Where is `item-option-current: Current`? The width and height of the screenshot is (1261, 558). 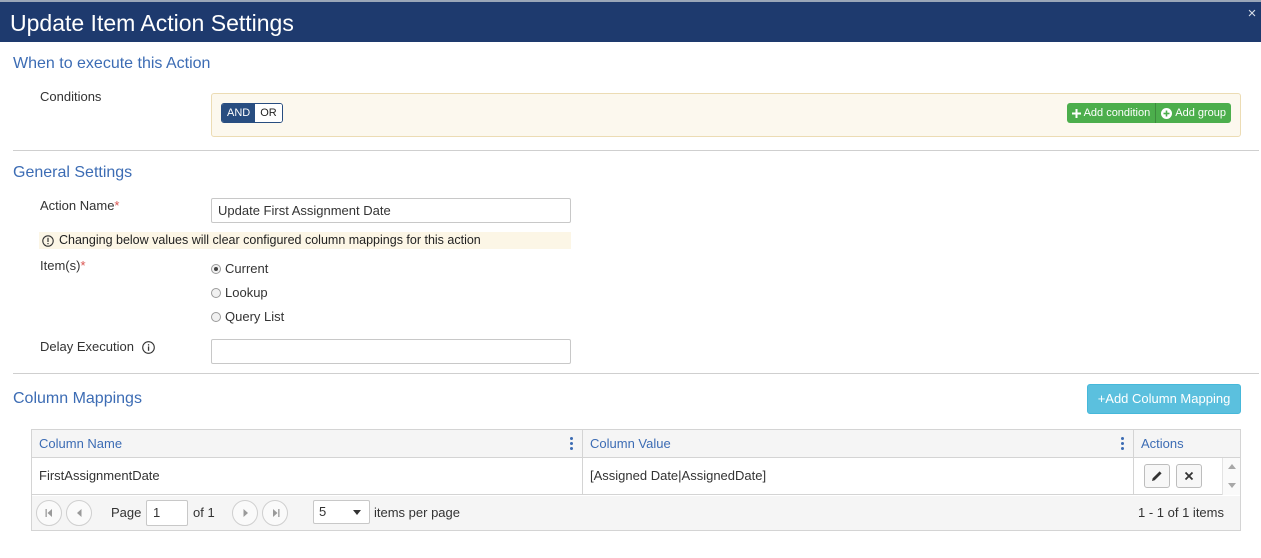 item-option-current: Current is located at coordinates (239, 268).